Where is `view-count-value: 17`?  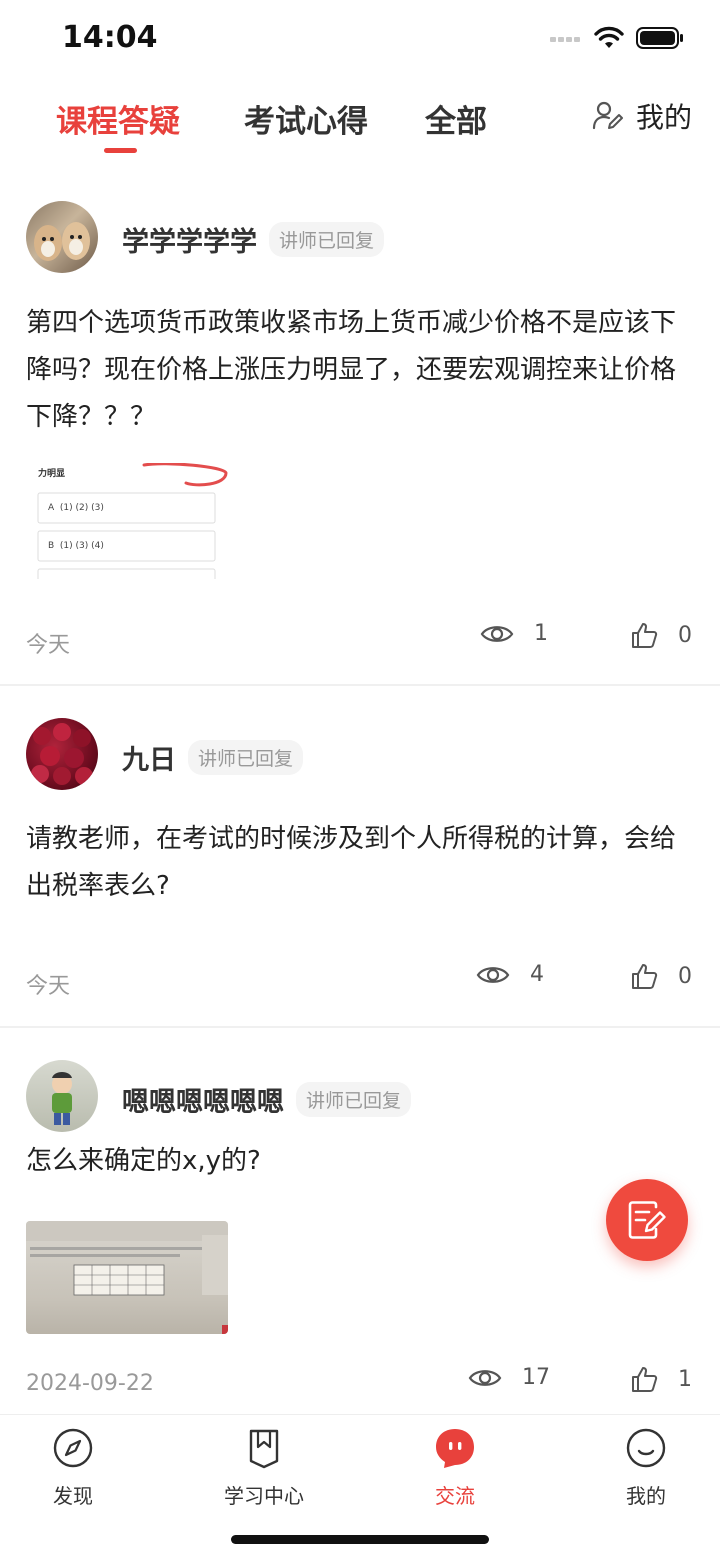
view-count-value: 17 is located at coordinates (536, 1377).